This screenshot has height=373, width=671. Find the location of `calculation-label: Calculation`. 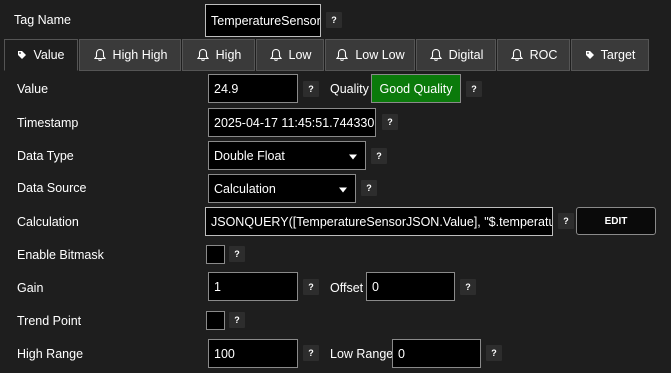

calculation-label: Calculation is located at coordinates (48, 222).